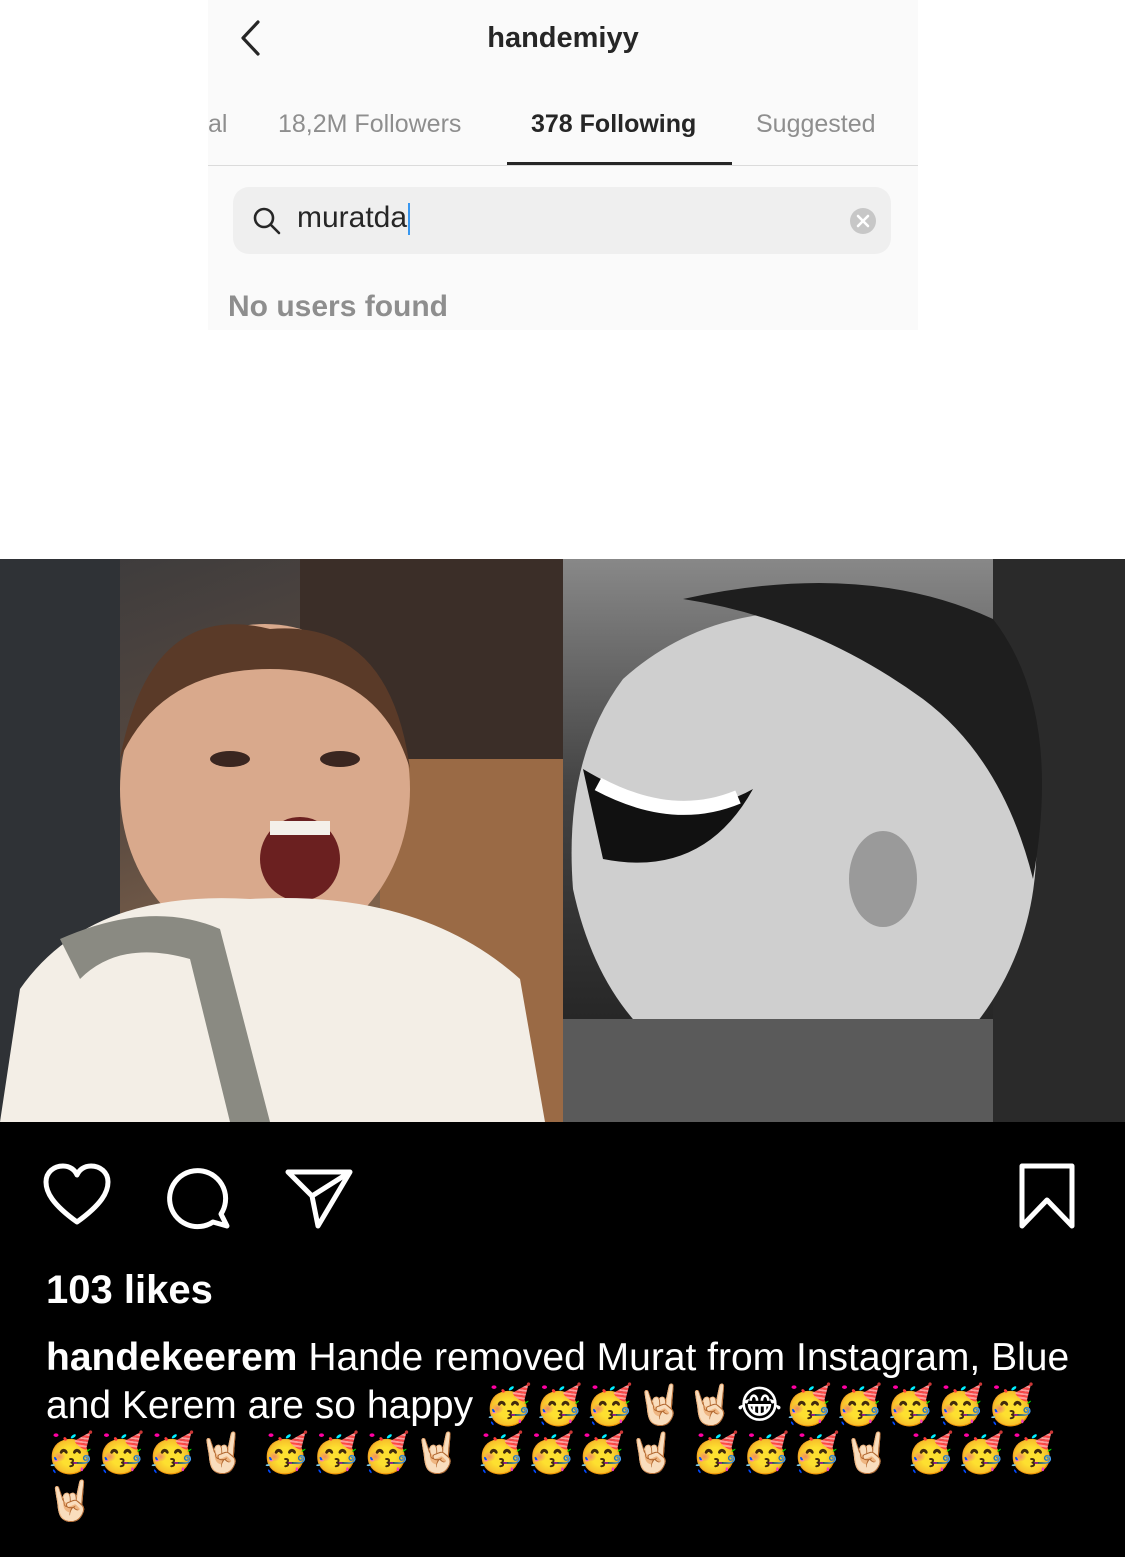 The height and width of the screenshot is (1557, 1125). I want to click on heart-icon, so click(77, 1197).